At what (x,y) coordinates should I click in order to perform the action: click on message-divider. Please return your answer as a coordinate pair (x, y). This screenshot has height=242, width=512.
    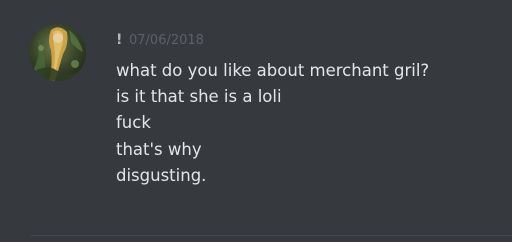
    Looking at the image, I should click on (271, 235).